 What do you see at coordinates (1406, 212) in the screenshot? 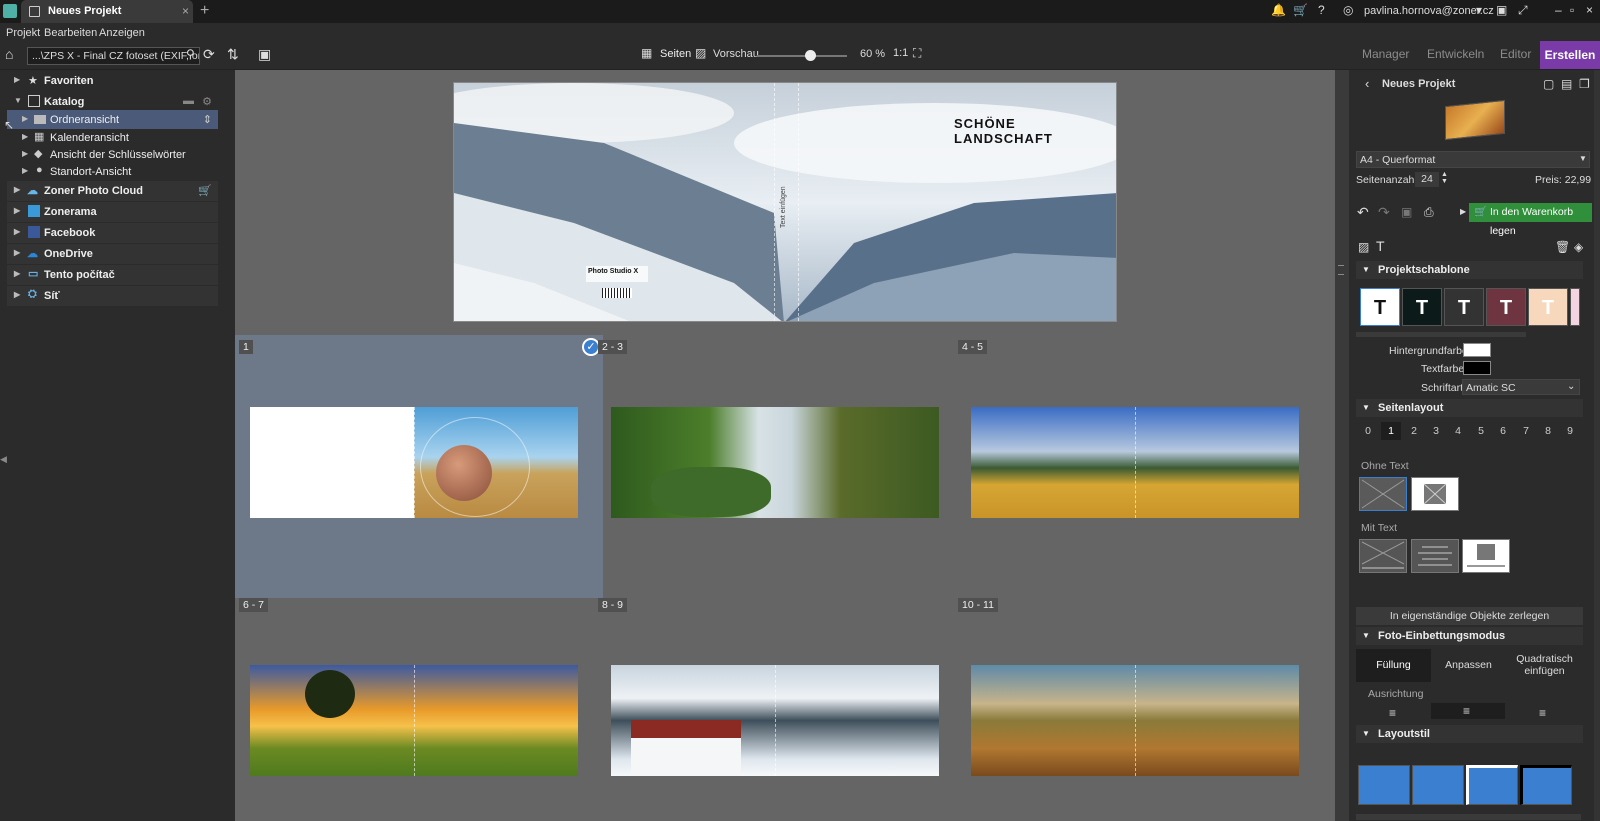
I see `save-icon: ▣` at bounding box center [1406, 212].